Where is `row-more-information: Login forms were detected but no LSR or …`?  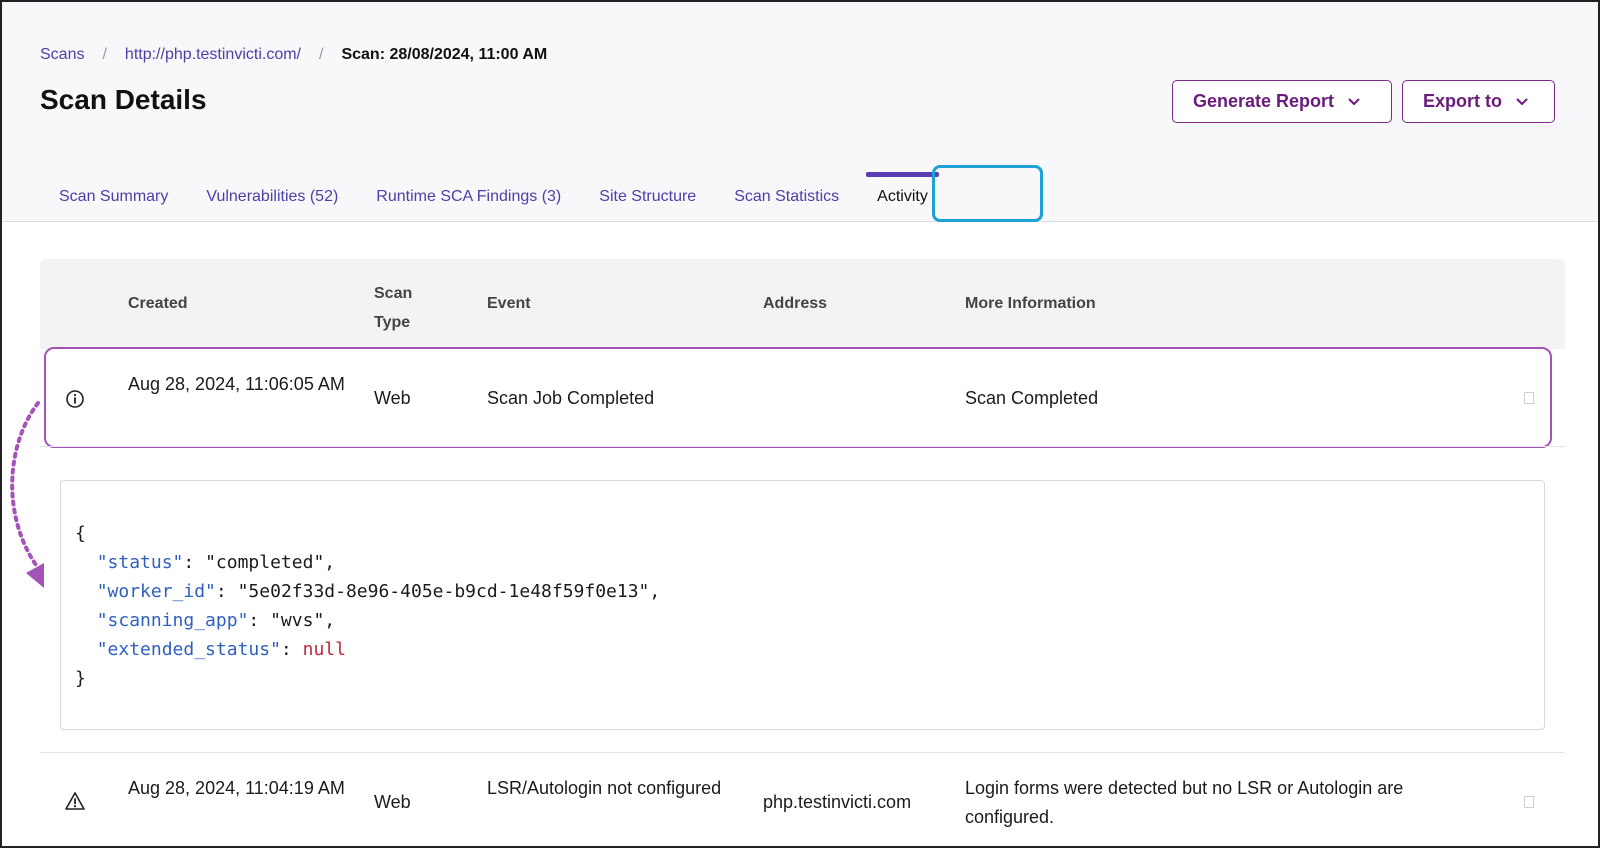 row-more-information: Login forms were detected but no LSR or … is located at coordinates (1184, 802).